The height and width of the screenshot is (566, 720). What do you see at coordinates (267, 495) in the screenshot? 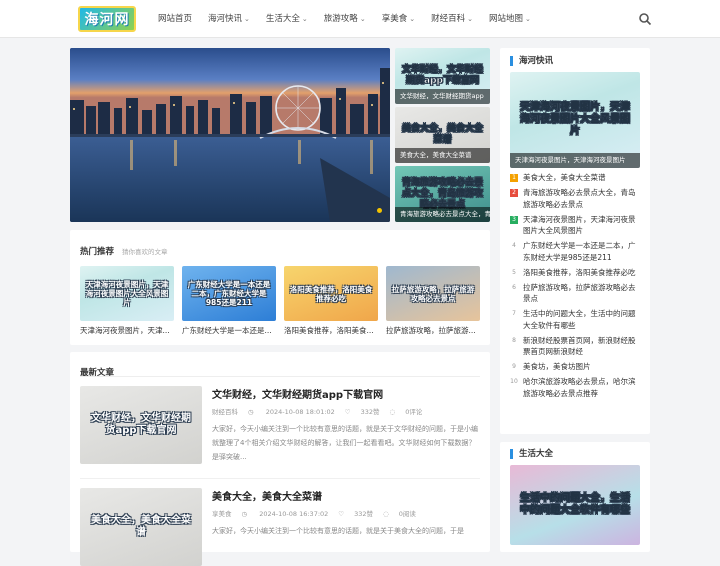
I see `article-title: 美食大全，美食大全菜谱` at bounding box center [267, 495].